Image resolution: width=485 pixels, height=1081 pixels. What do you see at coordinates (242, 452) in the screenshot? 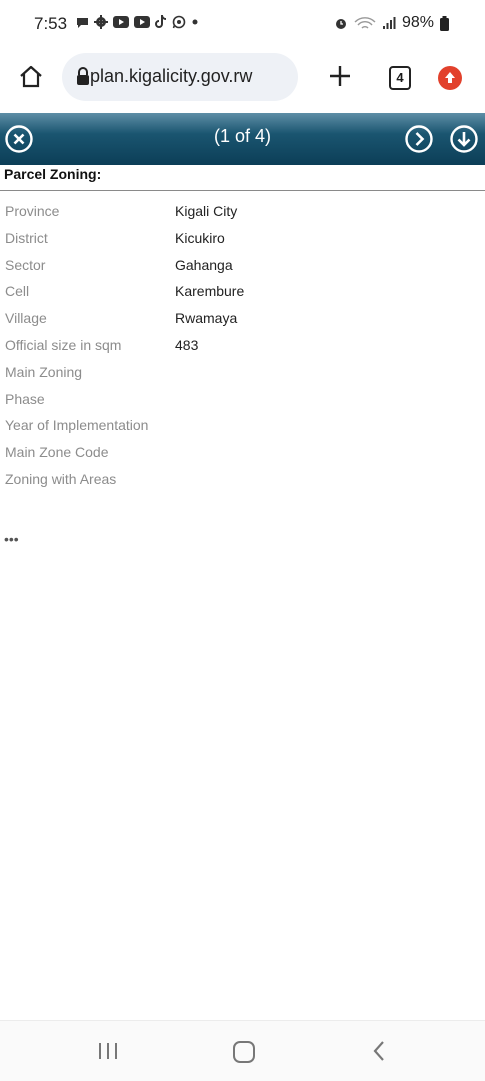
I see `table-row: Main Zone Code` at bounding box center [242, 452].